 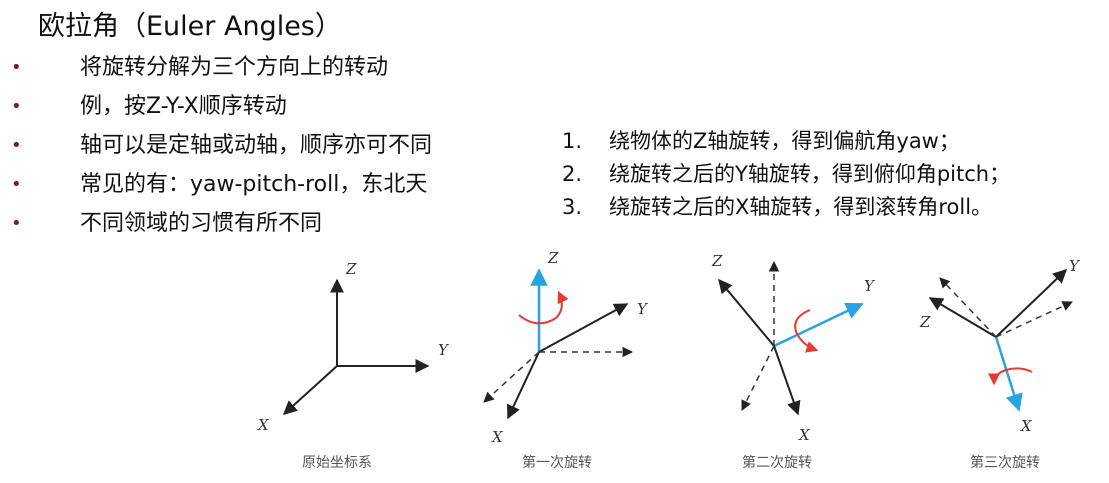 What do you see at coordinates (566, 360) in the screenshot?
I see `first-rotation-diagram: Z Y X 第一次旋转` at bounding box center [566, 360].